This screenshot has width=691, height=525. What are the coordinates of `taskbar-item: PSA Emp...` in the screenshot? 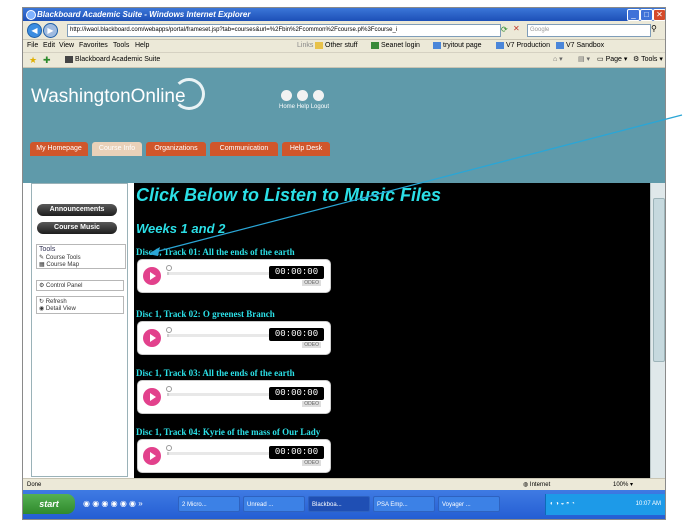 It's located at (404, 504).